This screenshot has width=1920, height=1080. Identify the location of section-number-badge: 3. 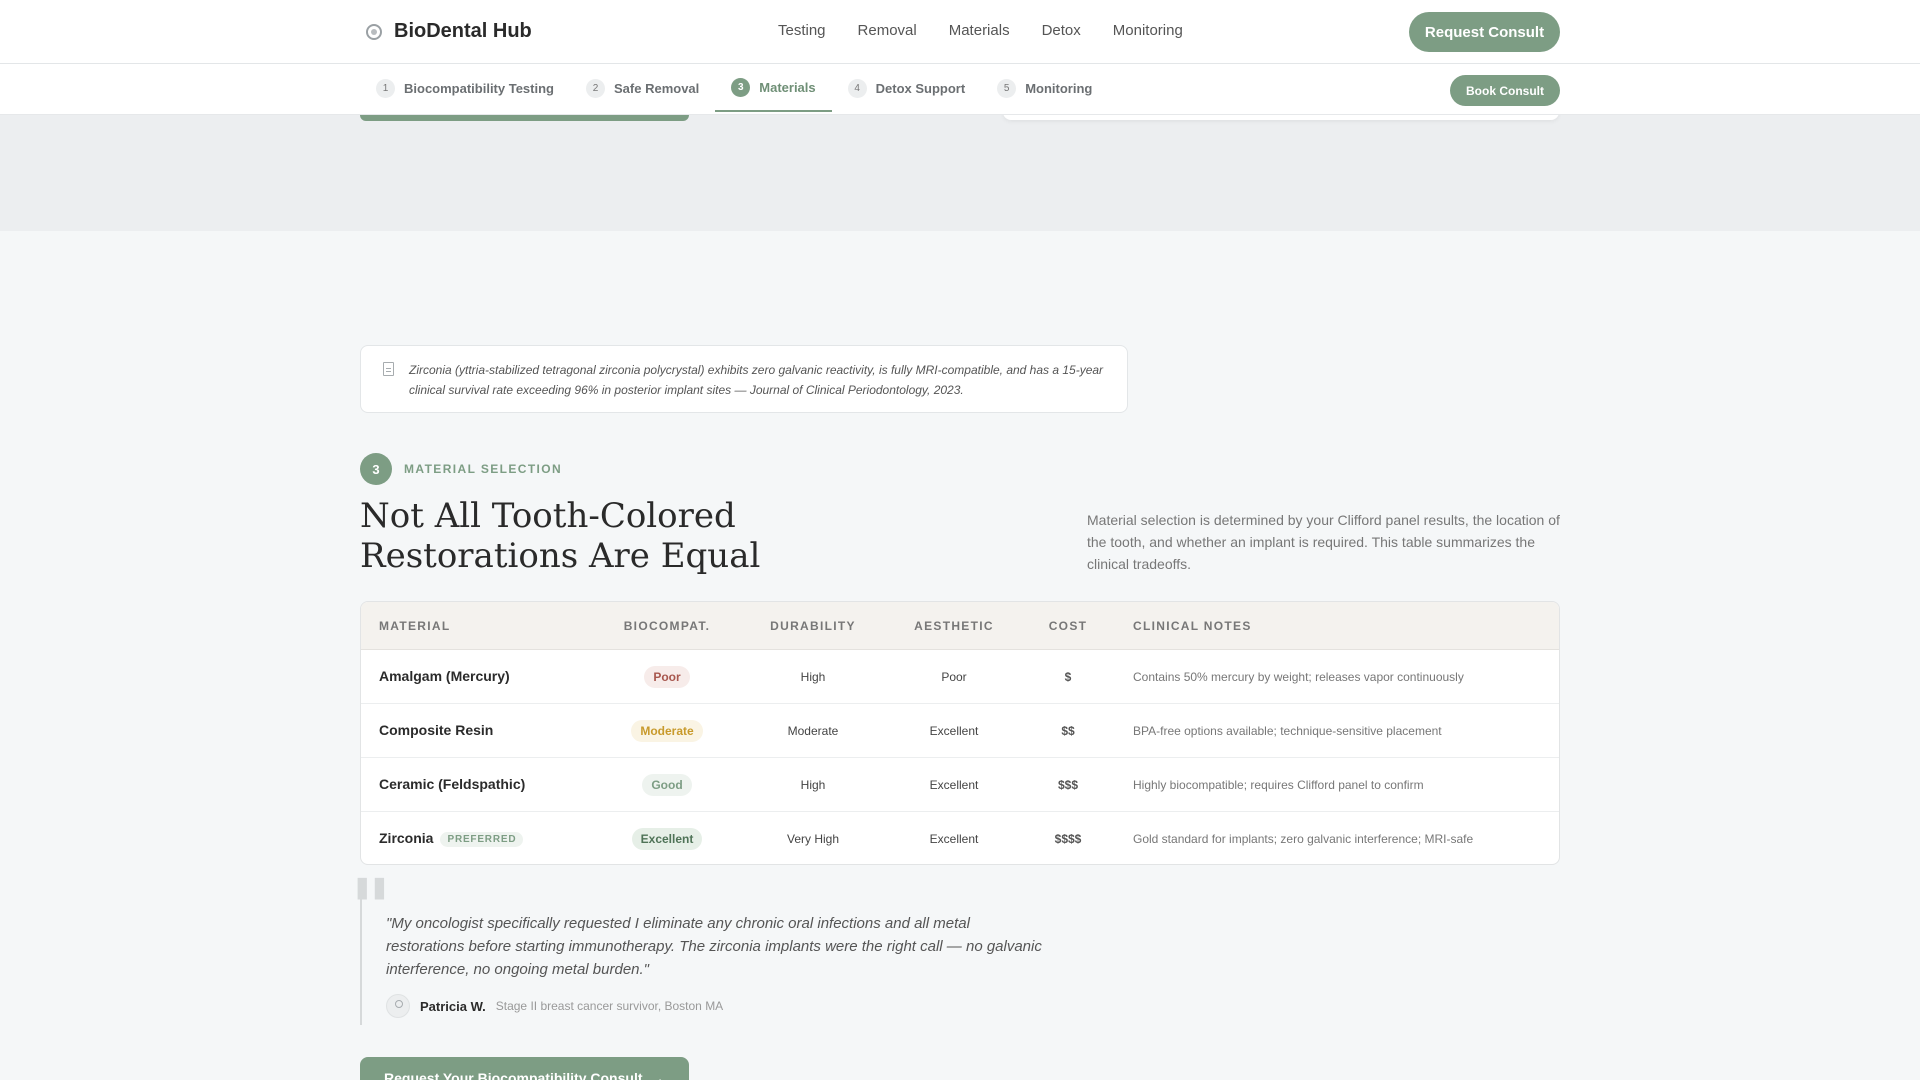
(376, 469).